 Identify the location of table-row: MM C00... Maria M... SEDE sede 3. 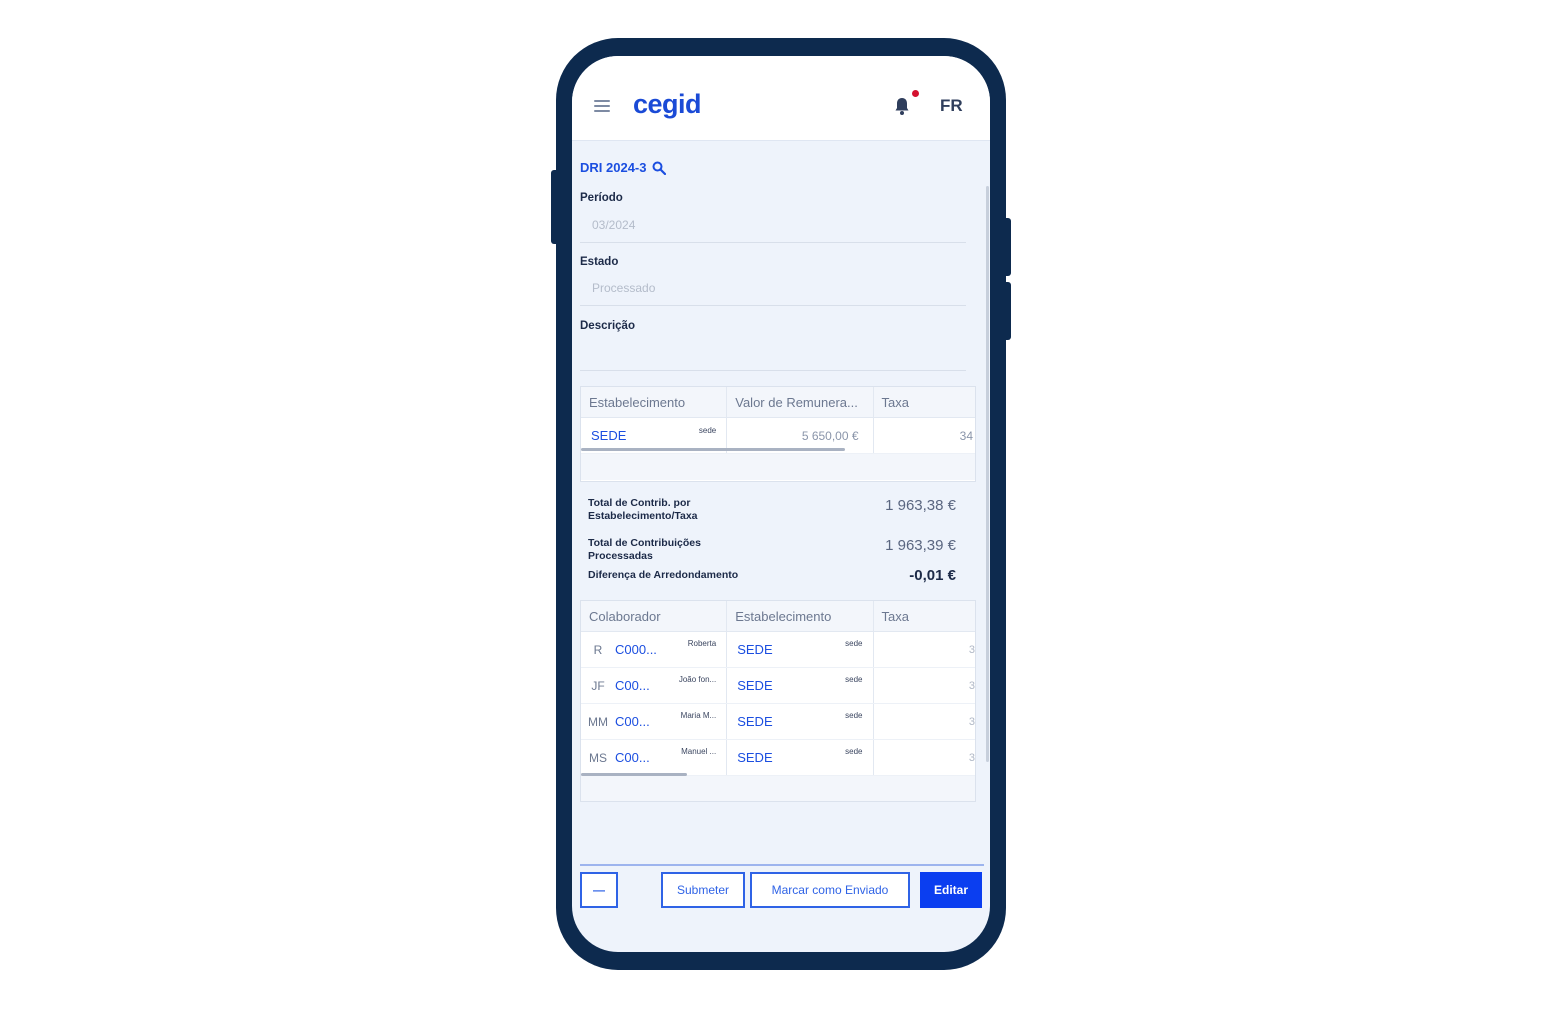
(778, 722).